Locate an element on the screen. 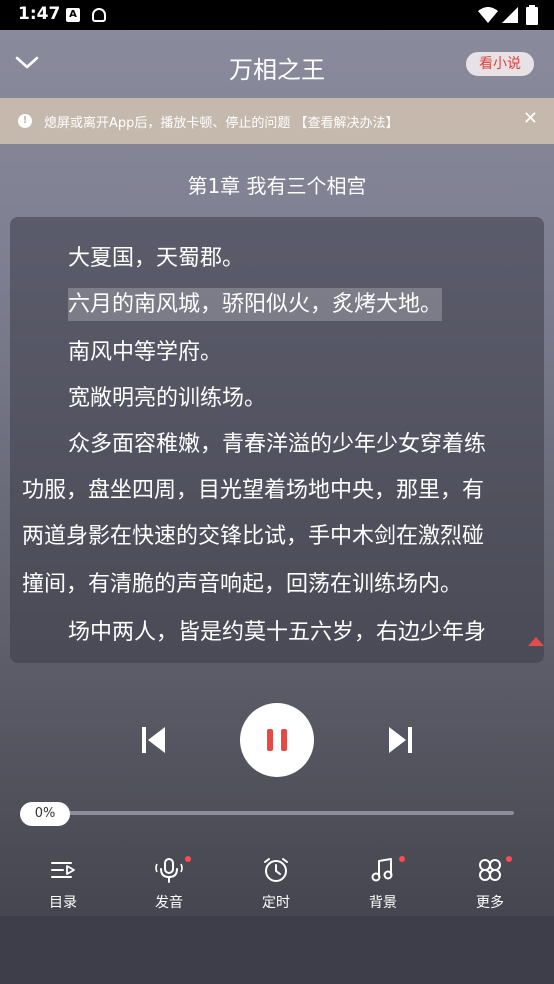 The height and width of the screenshot is (984, 554). nav-catalog: 目录 is located at coordinates (63, 883).